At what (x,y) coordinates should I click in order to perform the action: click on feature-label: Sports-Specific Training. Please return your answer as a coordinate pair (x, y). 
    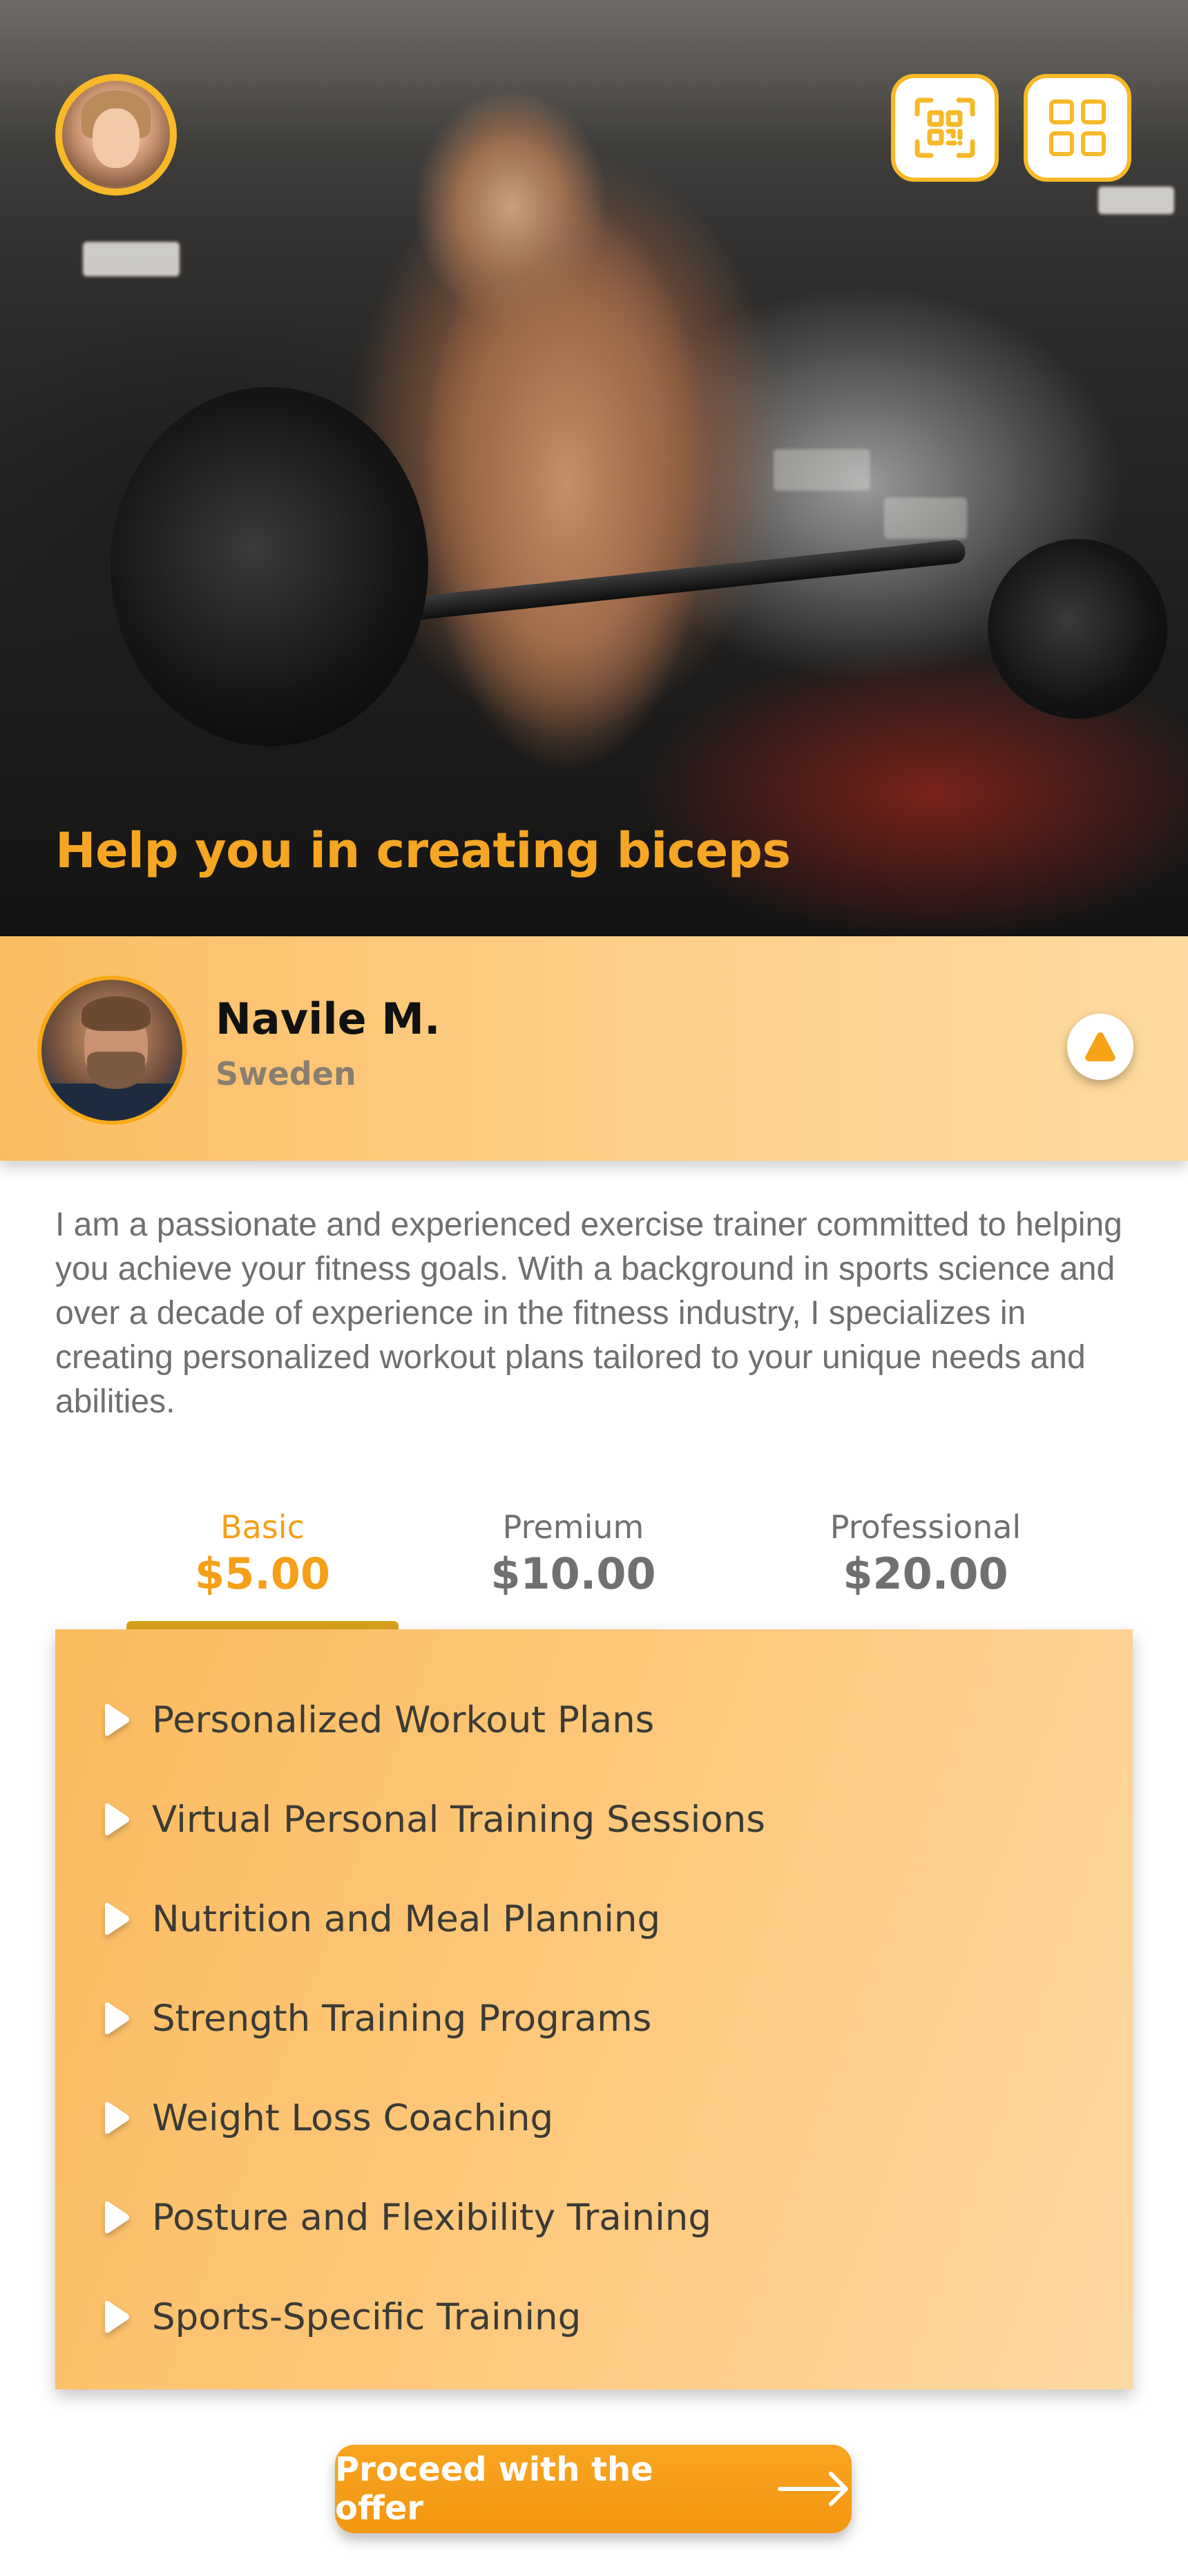
    Looking at the image, I should click on (367, 2316).